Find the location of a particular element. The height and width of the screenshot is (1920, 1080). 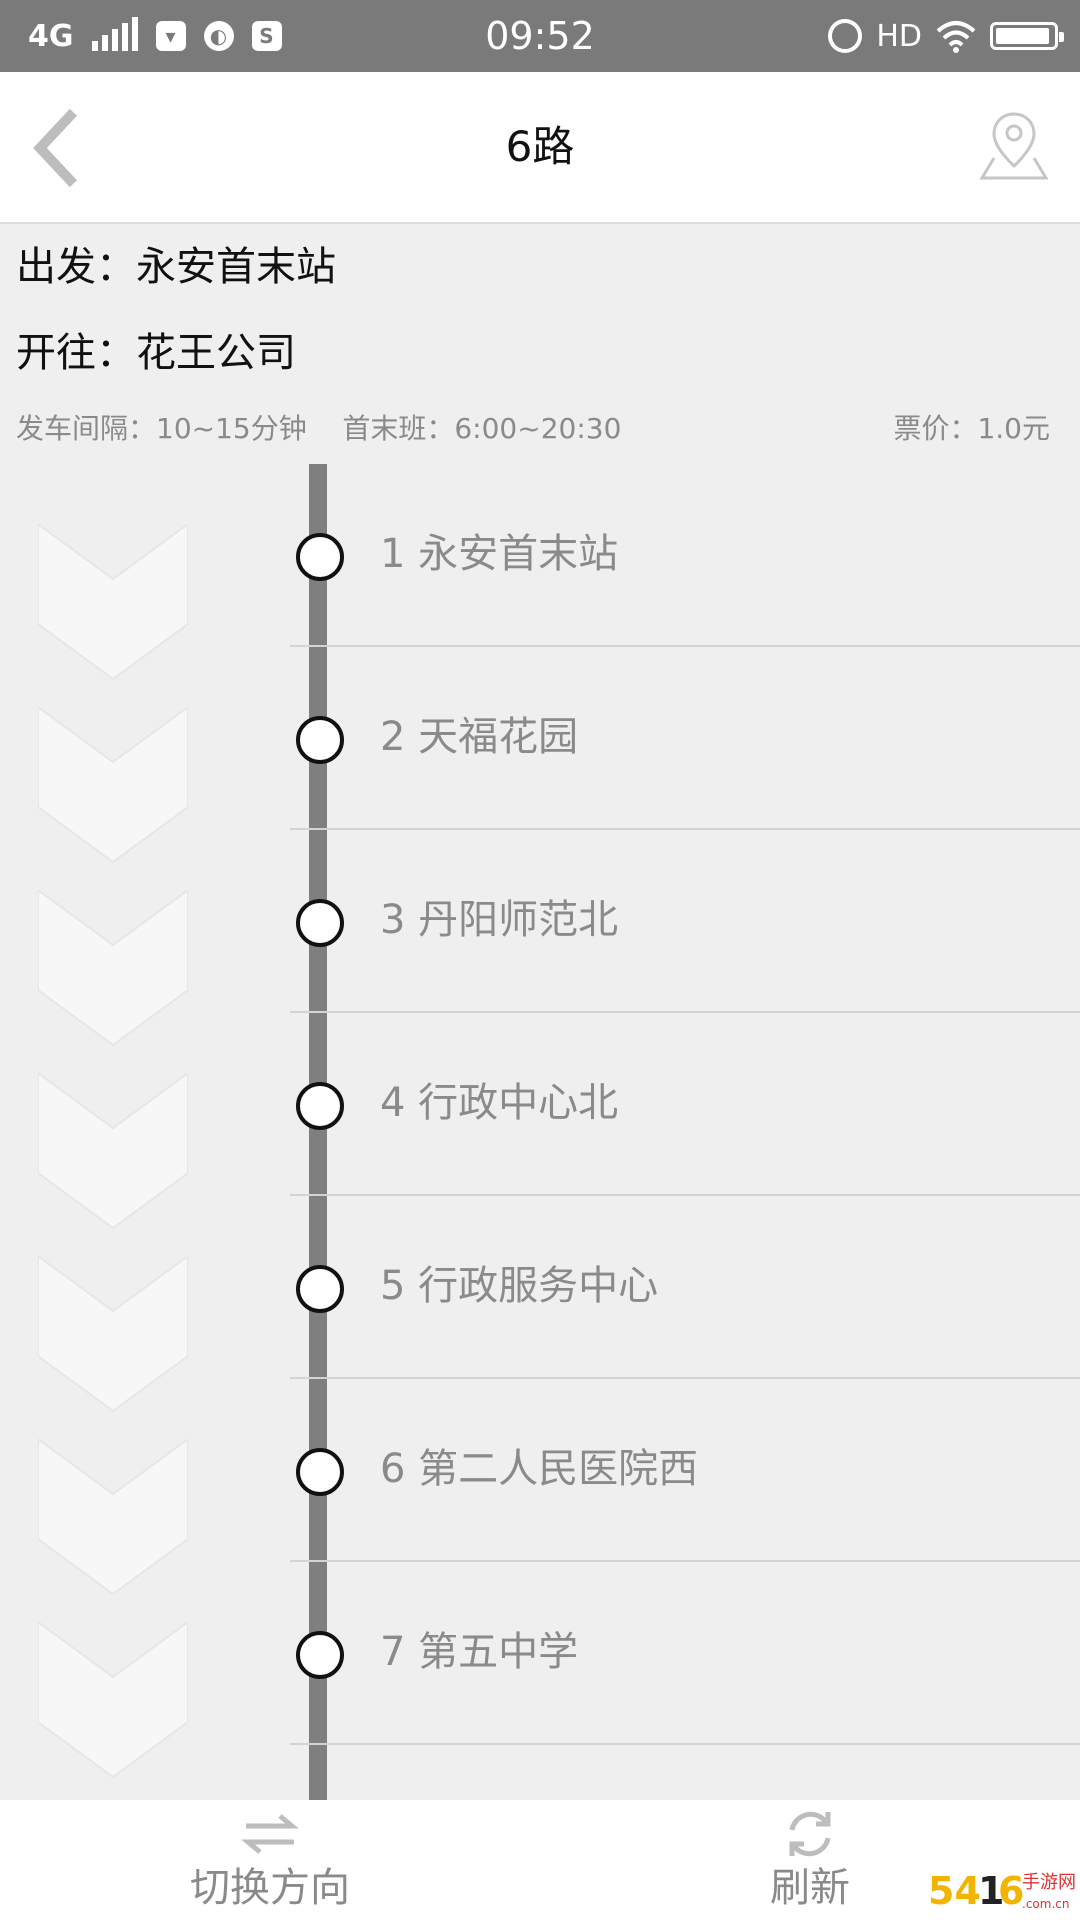

switch-direction-button: 切换方向 is located at coordinates (270, 1860).